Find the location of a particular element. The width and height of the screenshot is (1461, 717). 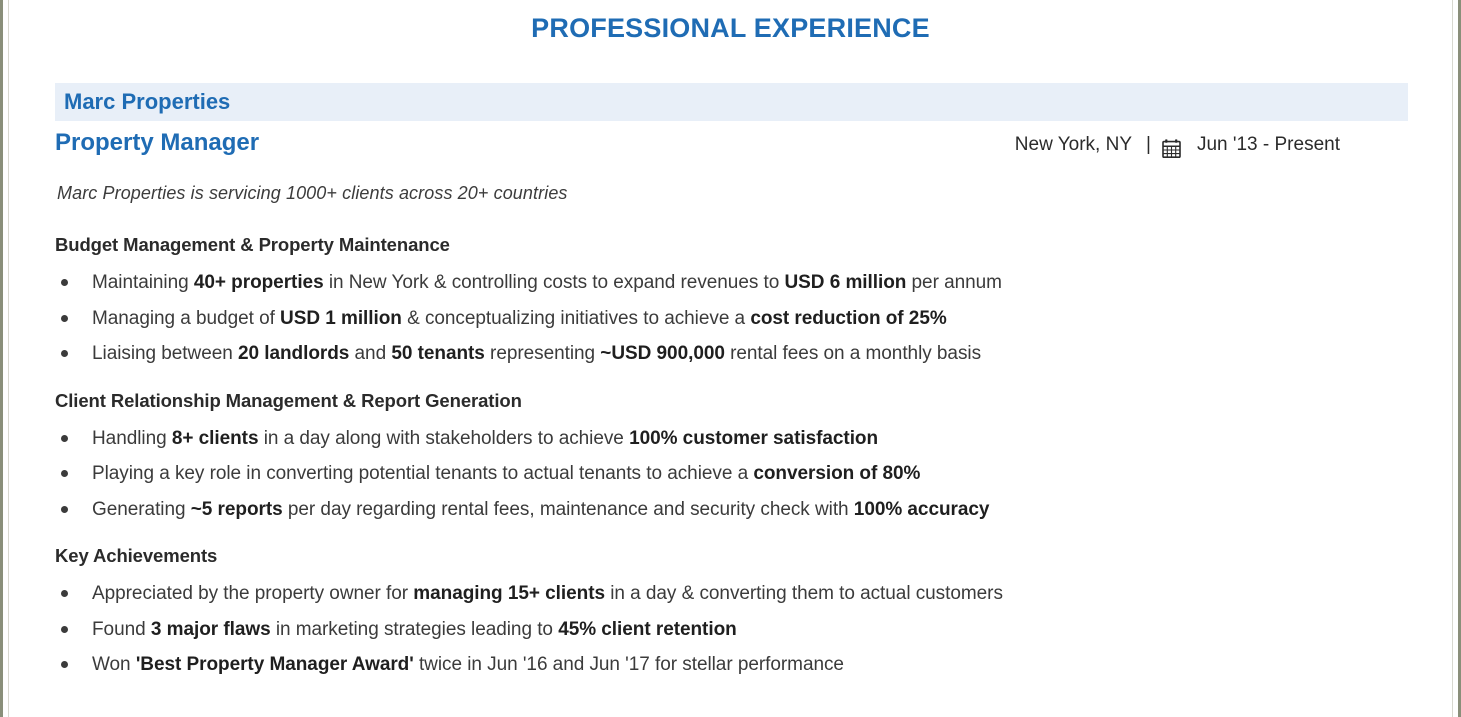

bullet-text: representing is located at coordinates (542, 353).